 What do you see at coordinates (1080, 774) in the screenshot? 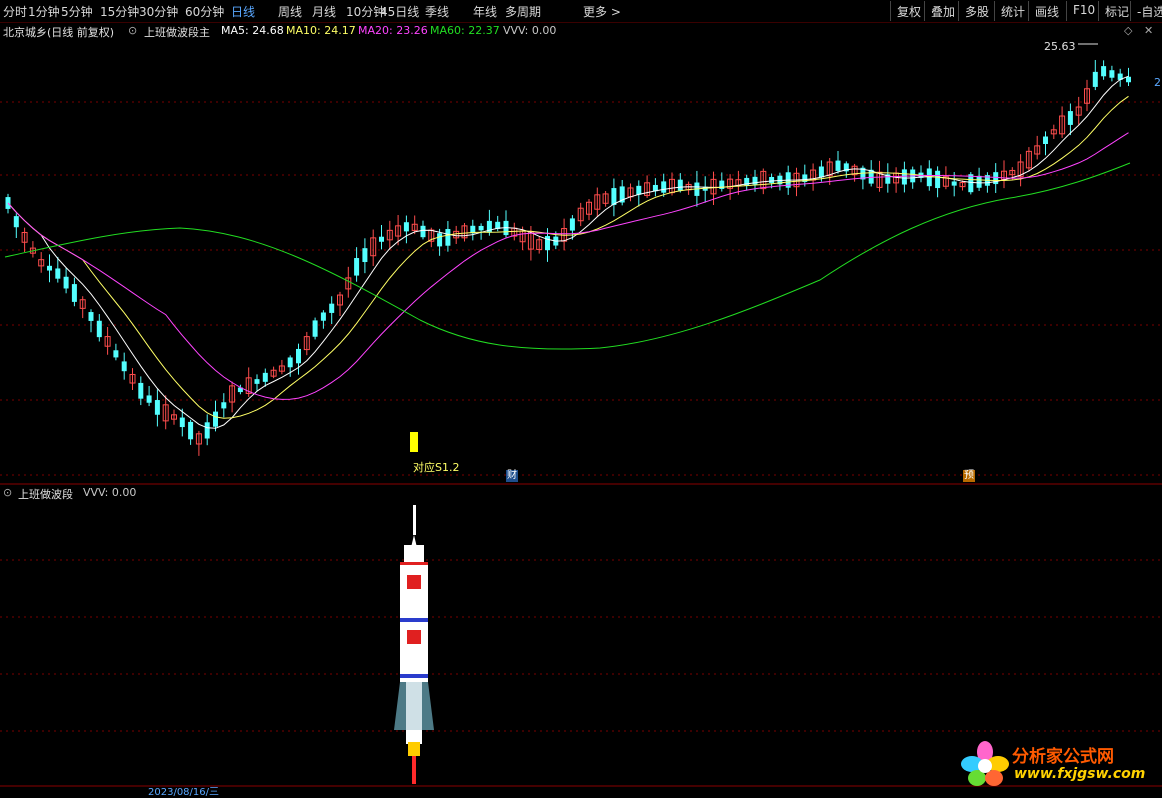
I see `watermark-url: www.fxjgsw.com` at bounding box center [1080, 774].